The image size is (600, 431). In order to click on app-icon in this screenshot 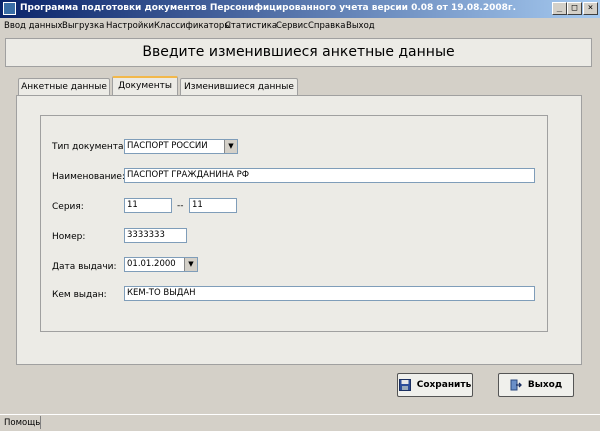, I will do `click(9, 8)`.